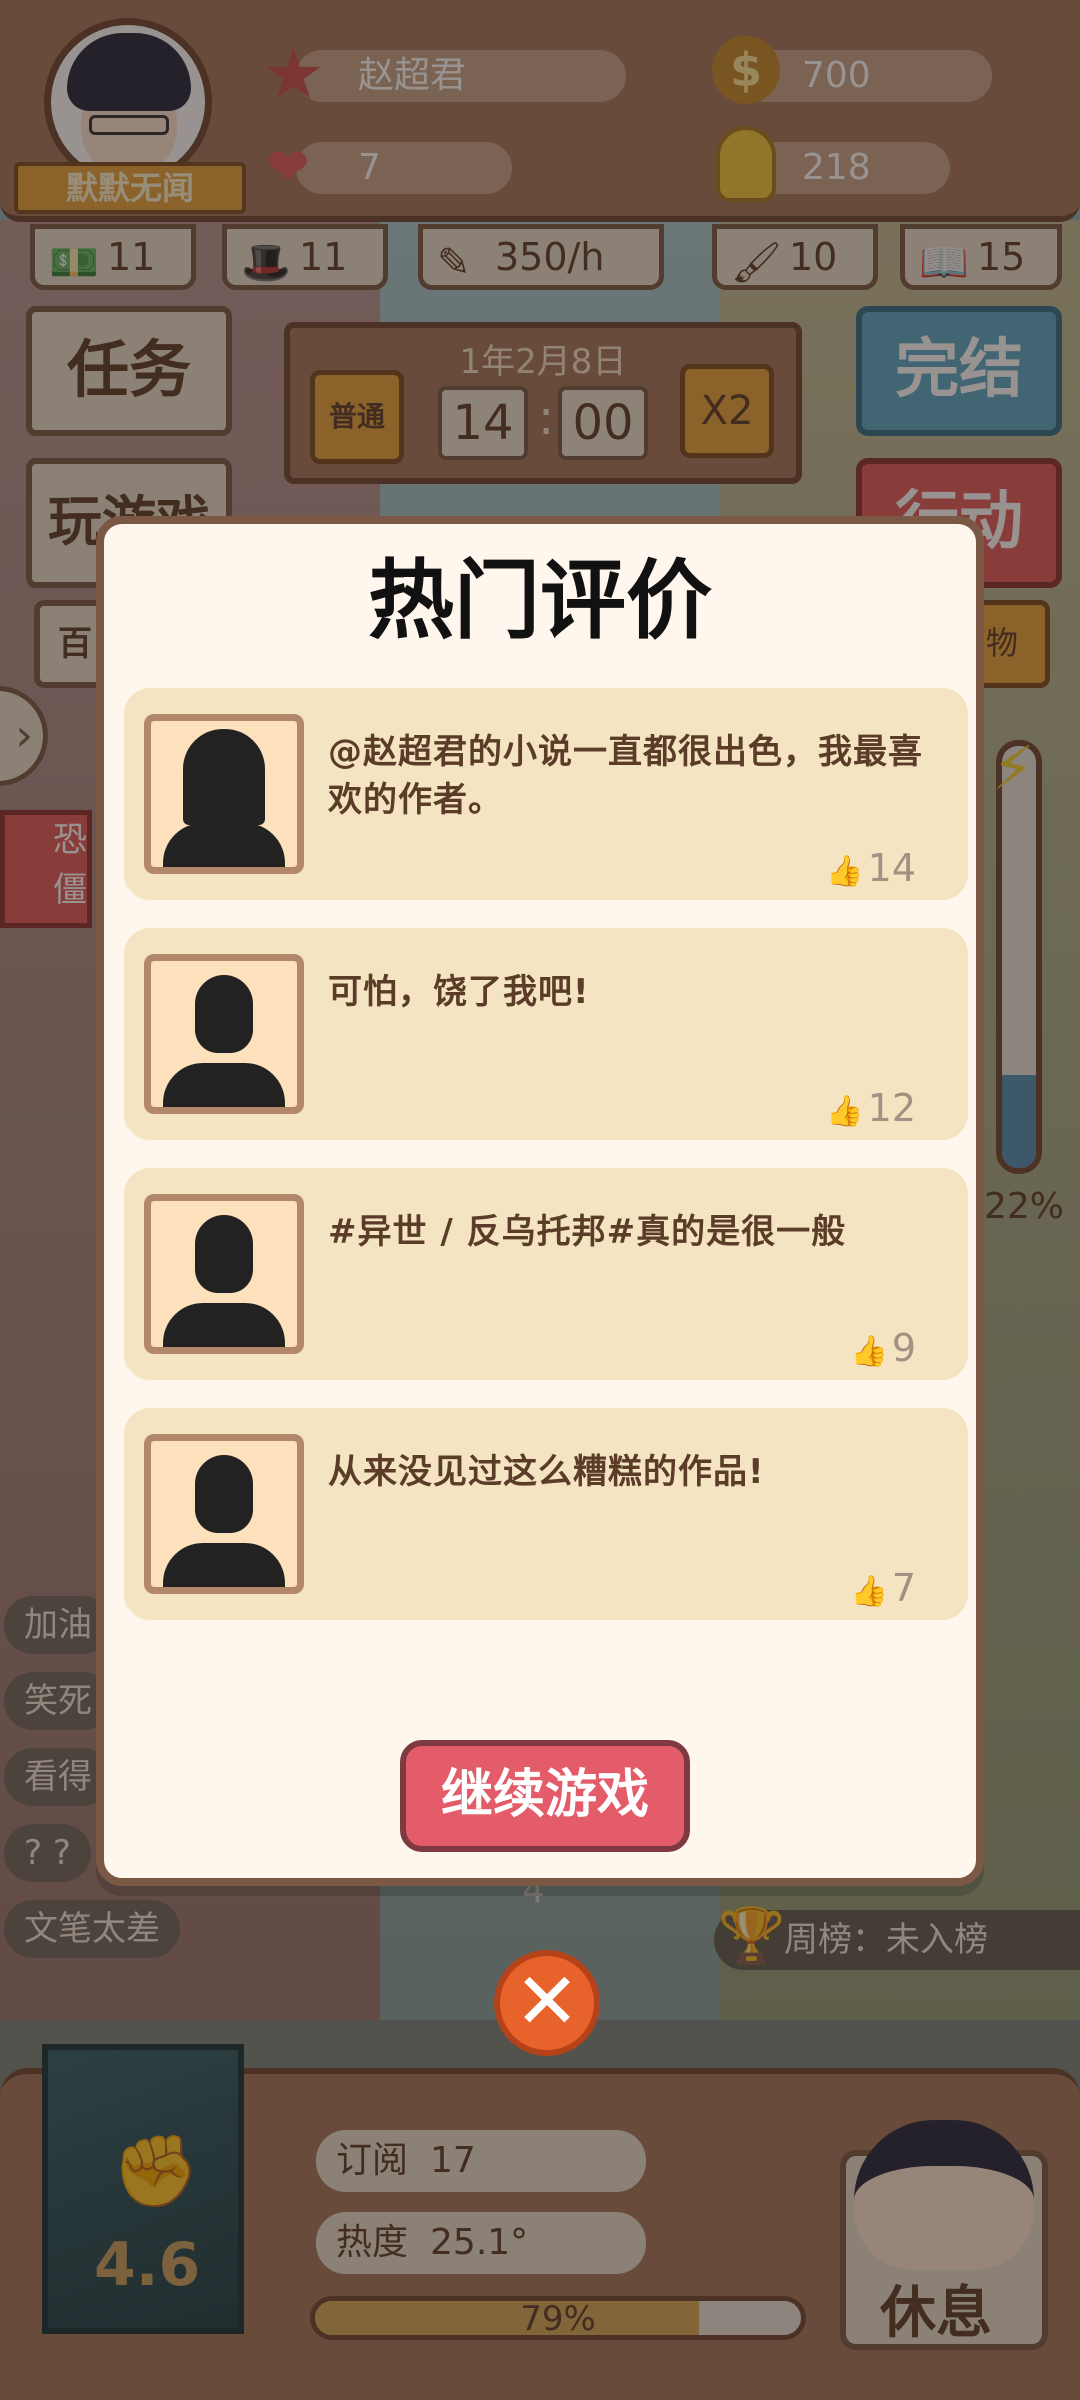 The width and height of the screenshot is (1080, 2400). Describe the element at coordinates (546, 1472) in the screenshot. I see `review-text: 从来没见过这么糟糕的作品!` at that location.